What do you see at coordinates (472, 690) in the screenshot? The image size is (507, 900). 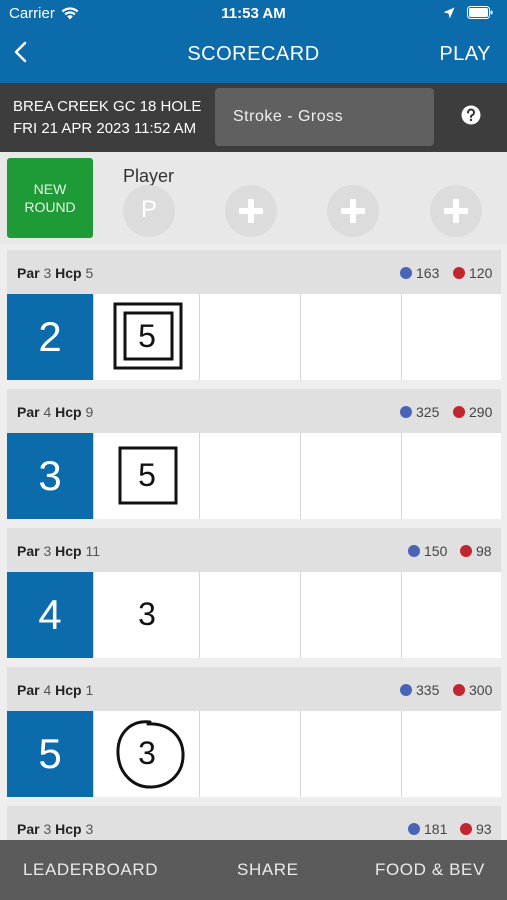 I see `red-tee-yardage: 300` at bounding box center [472, 690].